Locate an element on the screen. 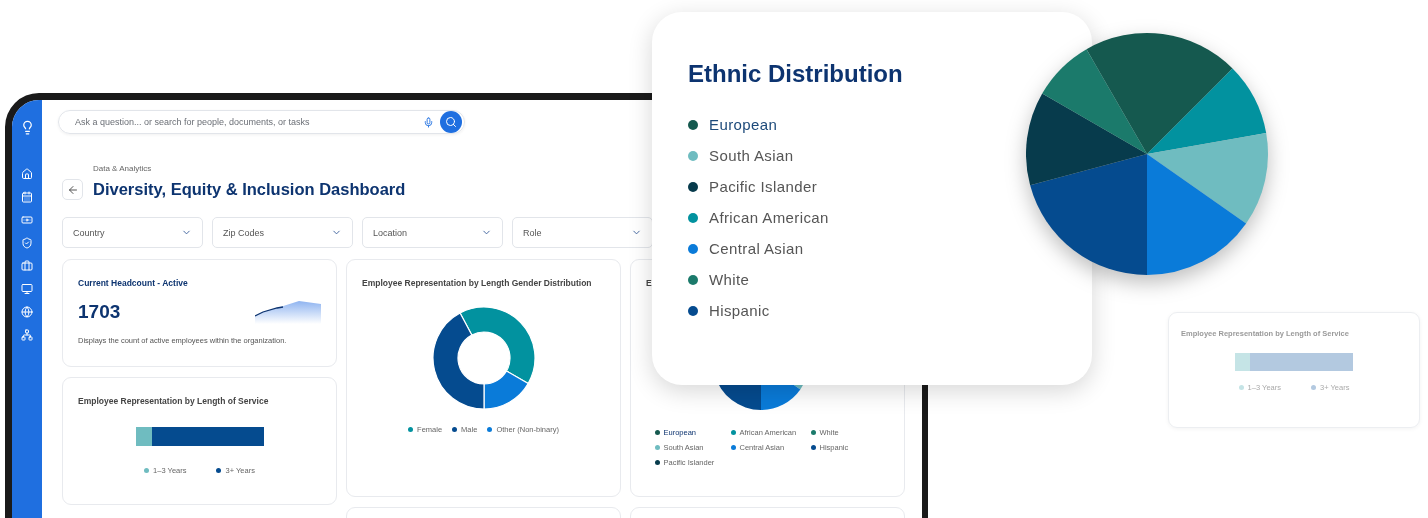 Image resolution: width=1428 pixels, height=518 pixels. calendar-icon is located at coordinates (27, 197).